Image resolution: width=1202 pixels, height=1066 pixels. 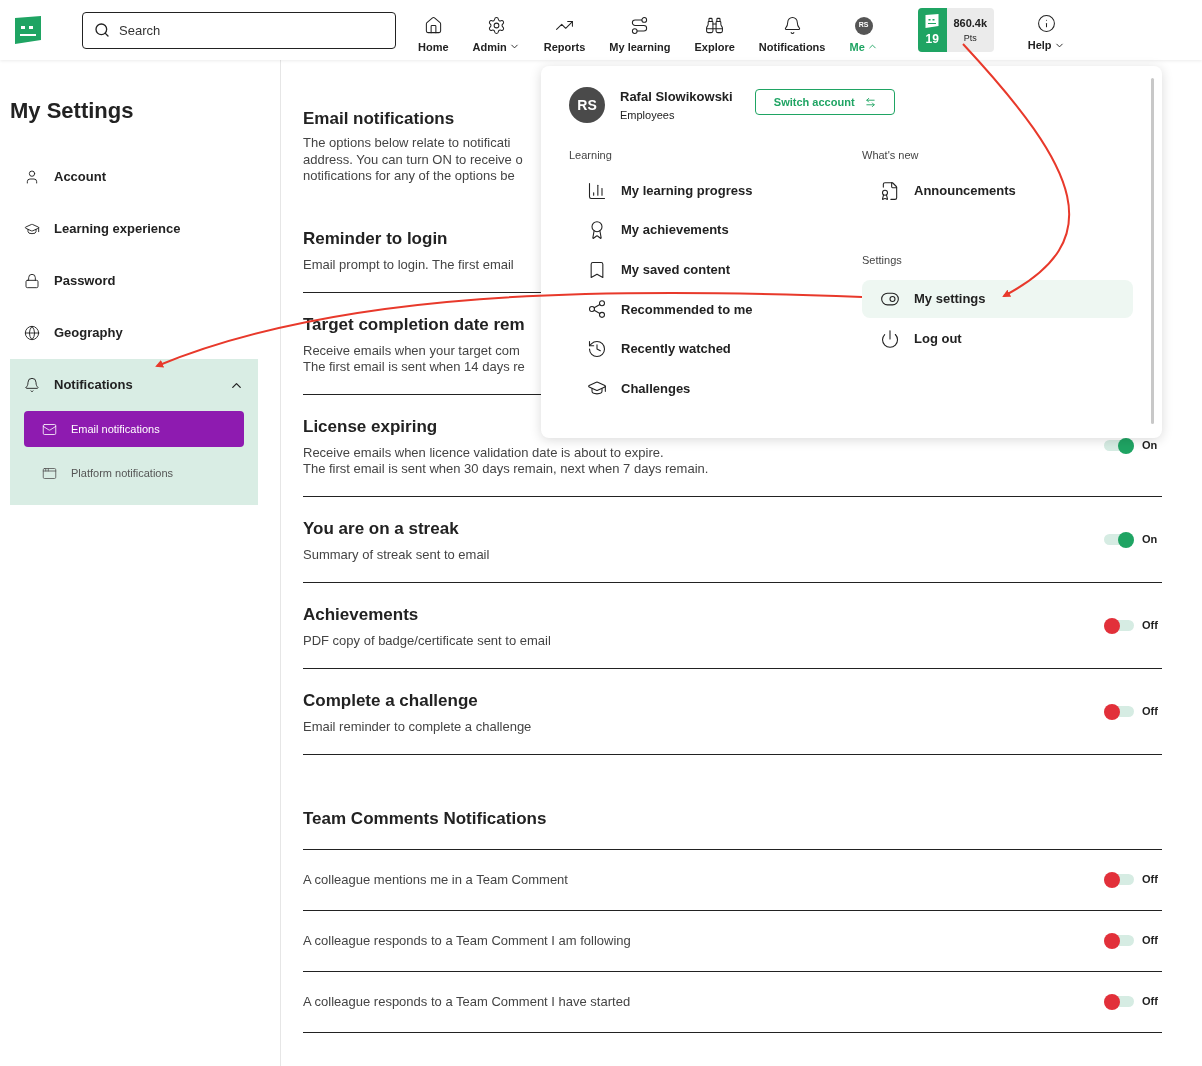 I want to click on nav-item: Admin, so click(x=496, y=35).